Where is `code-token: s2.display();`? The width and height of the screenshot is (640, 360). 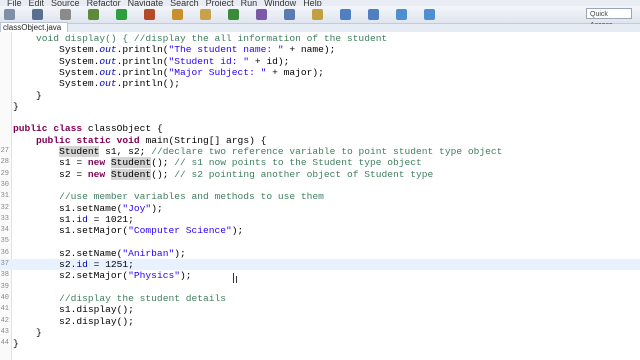
code-token: s2.display(); is located at coordinates (73, 321).